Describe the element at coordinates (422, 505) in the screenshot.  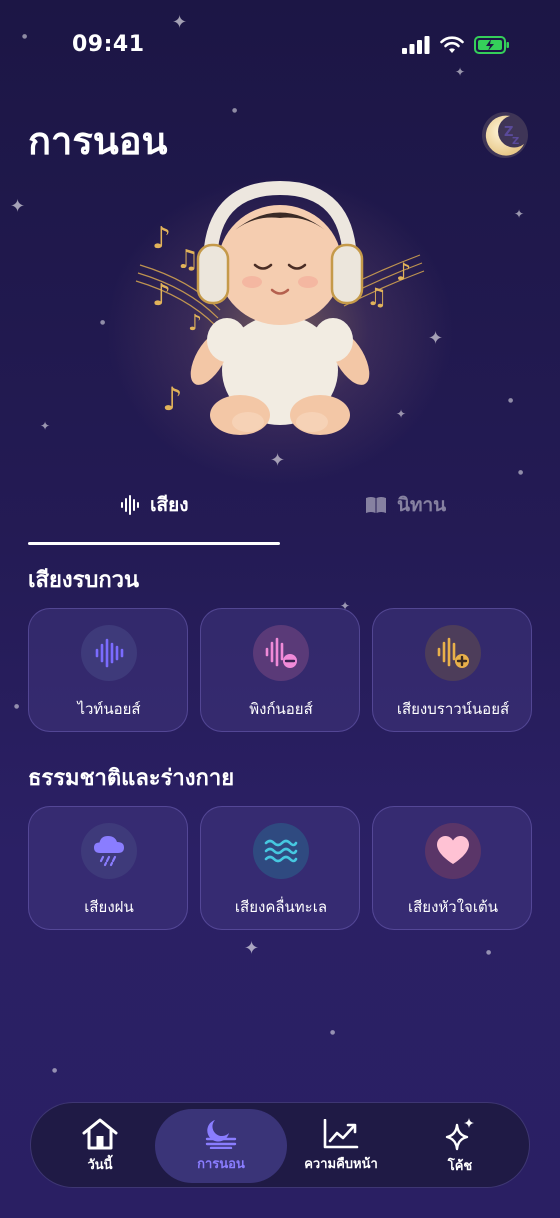
I see `tab-label: นิทาน` at that location.